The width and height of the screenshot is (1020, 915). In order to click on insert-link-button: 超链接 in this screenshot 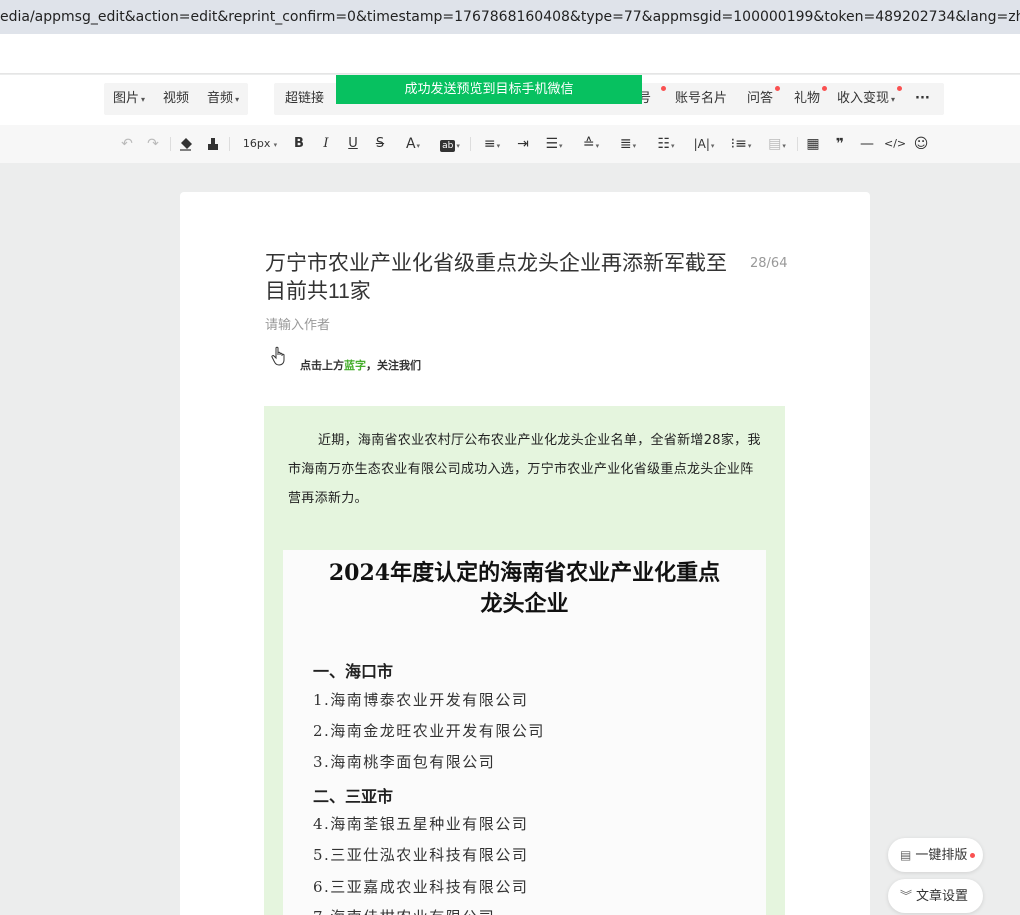, I will do `click(304, 99)`.